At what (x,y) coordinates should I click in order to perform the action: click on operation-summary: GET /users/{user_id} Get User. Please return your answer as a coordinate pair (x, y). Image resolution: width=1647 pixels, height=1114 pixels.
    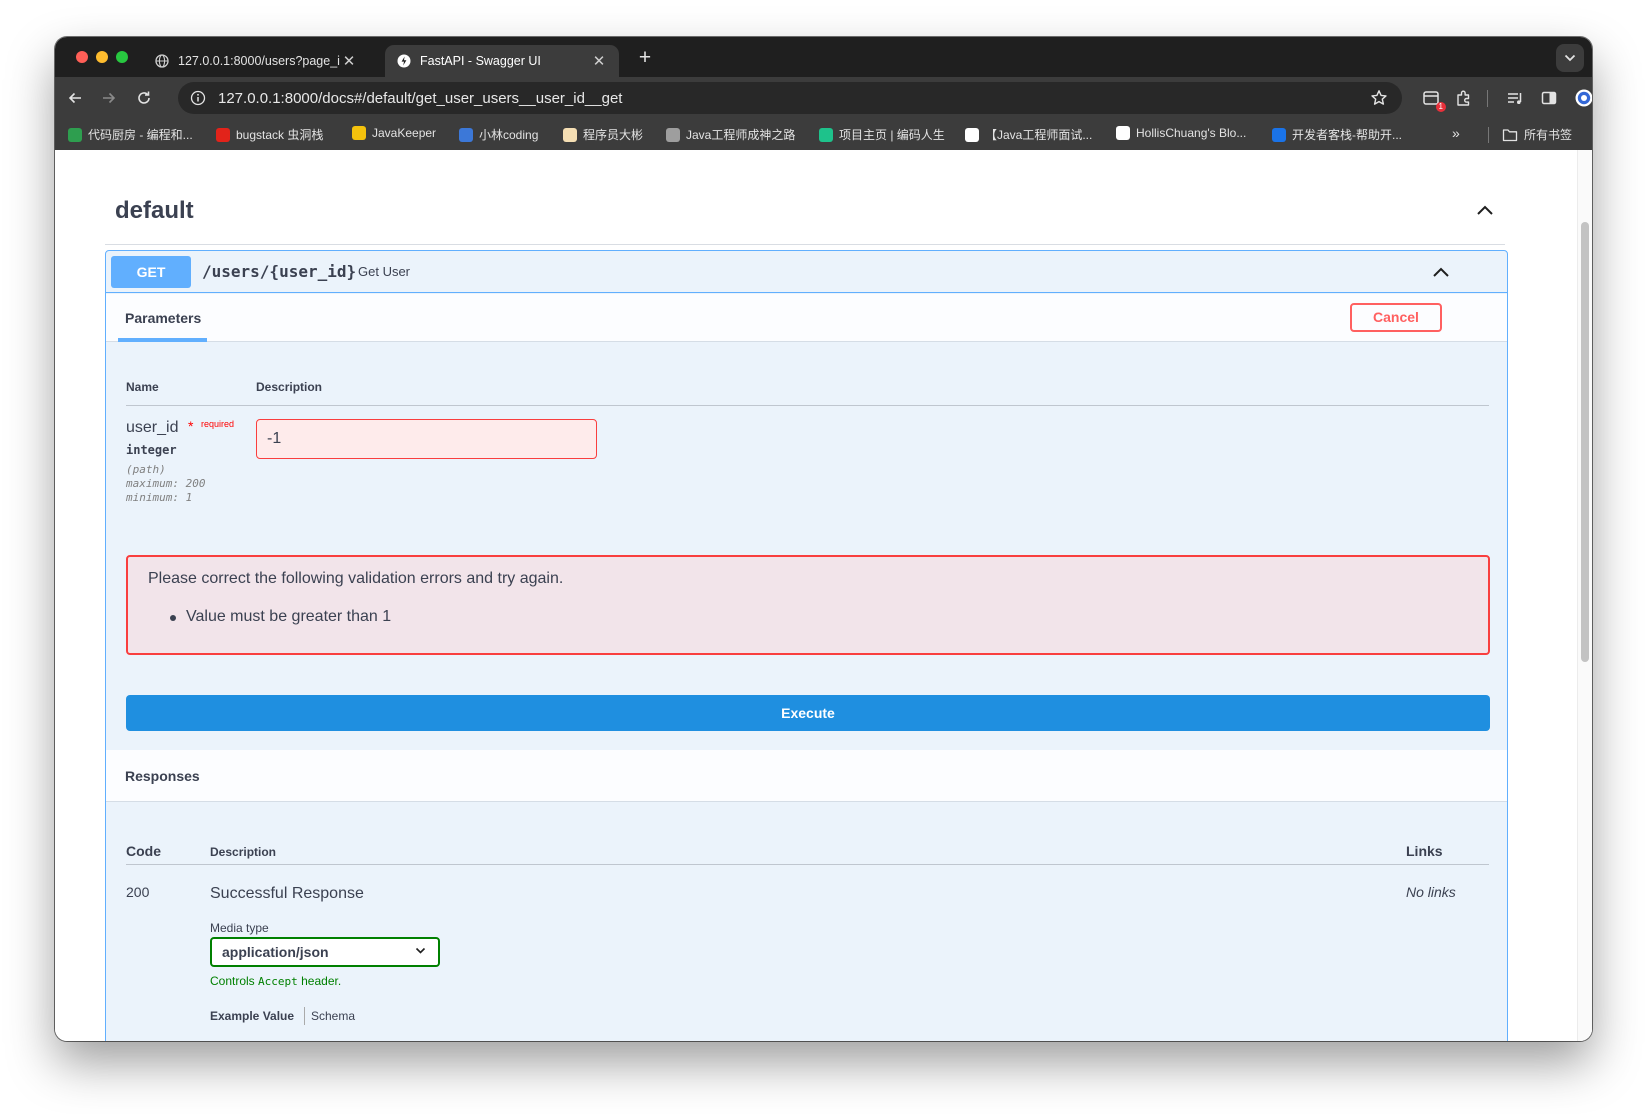
    Looking at the image, I should click on (806, 272).